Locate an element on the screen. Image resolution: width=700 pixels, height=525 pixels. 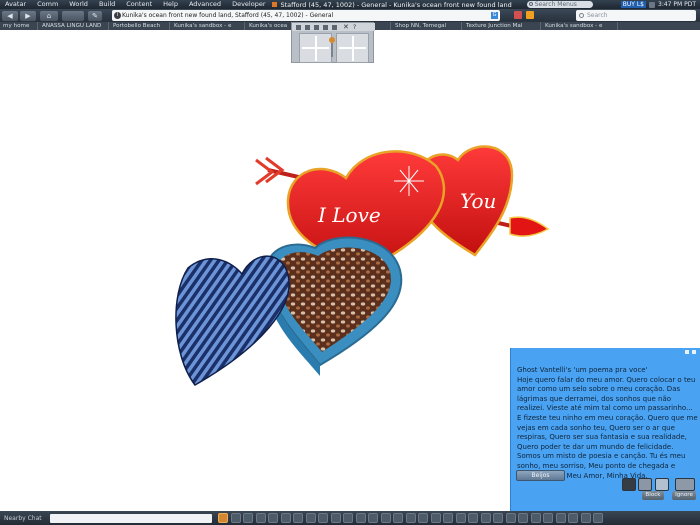
view-icon is located at coordinates (348, 518).